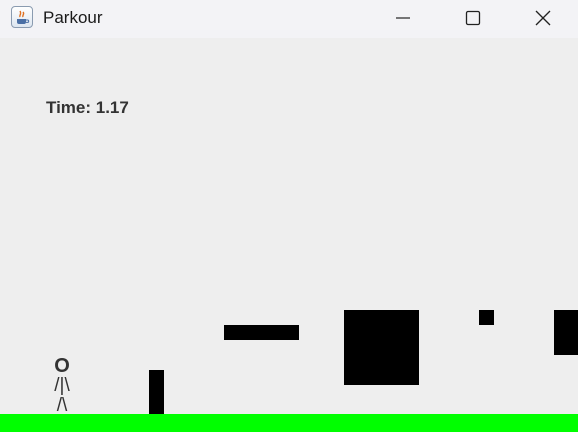  What do you see at coordinates (62, 405) in the screenshot?
I see `player-legs: /\` at bounding box center [62, 405].